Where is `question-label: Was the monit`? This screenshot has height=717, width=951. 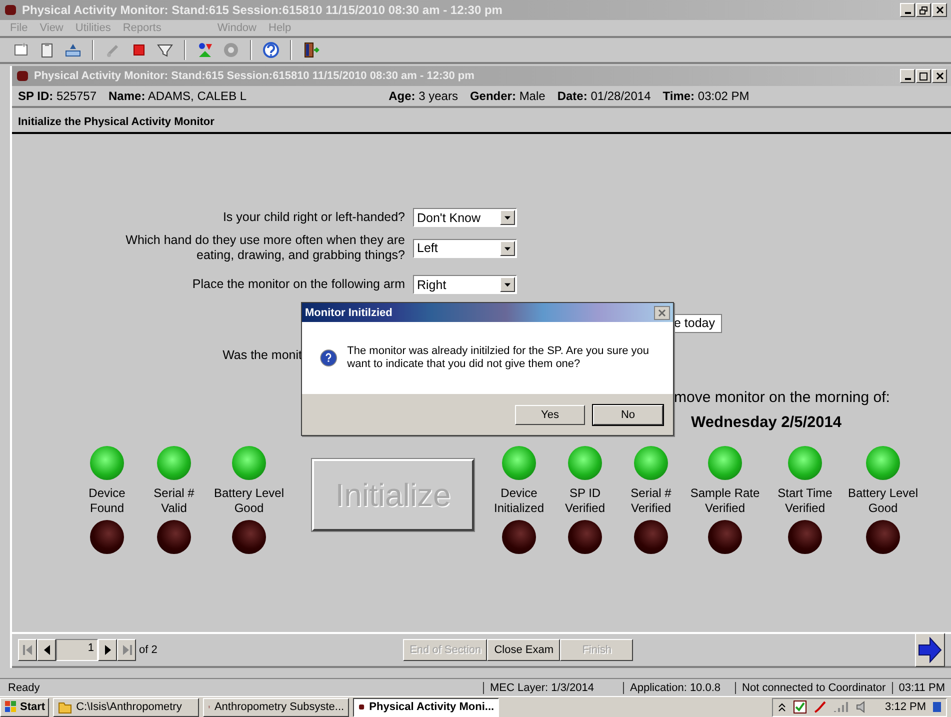 question-label: Was the monit is located at coordinates (262, 355).